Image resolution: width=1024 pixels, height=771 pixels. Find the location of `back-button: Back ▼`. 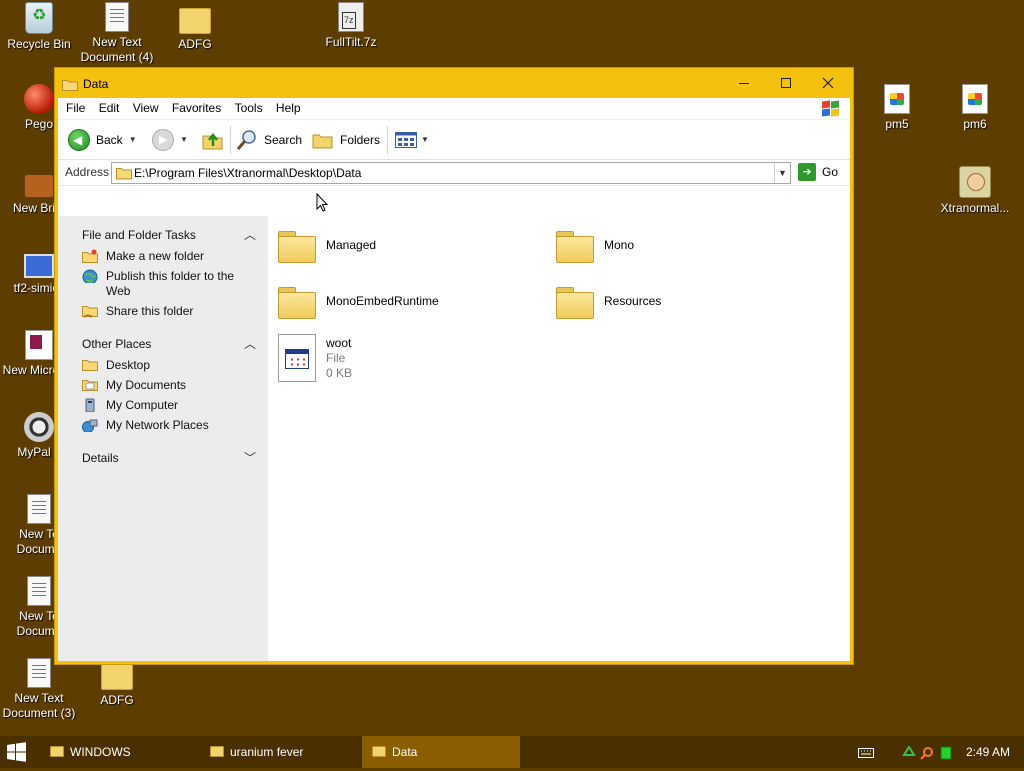

back-button: Back ▼ is located at coordinates (102, 140).